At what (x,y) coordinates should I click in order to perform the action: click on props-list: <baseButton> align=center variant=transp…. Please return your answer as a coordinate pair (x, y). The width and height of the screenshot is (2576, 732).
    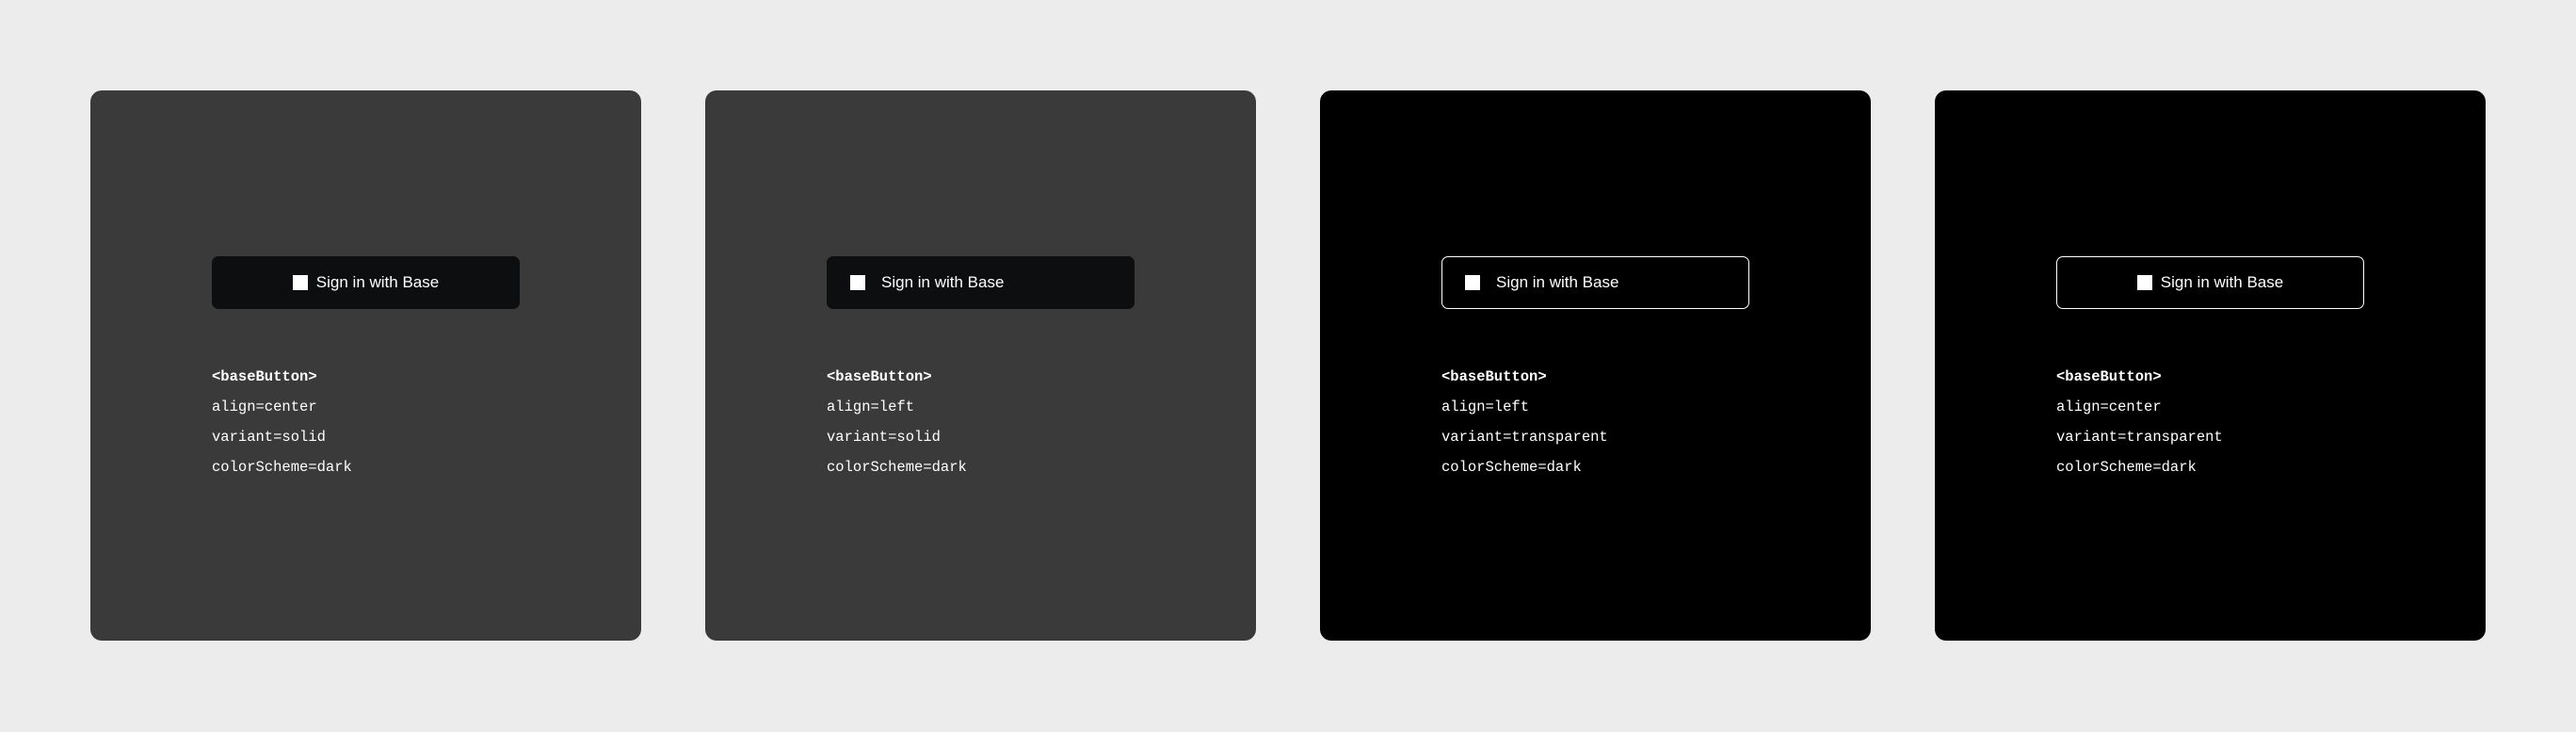
    Looking at the image, I should click on (2139, 422).